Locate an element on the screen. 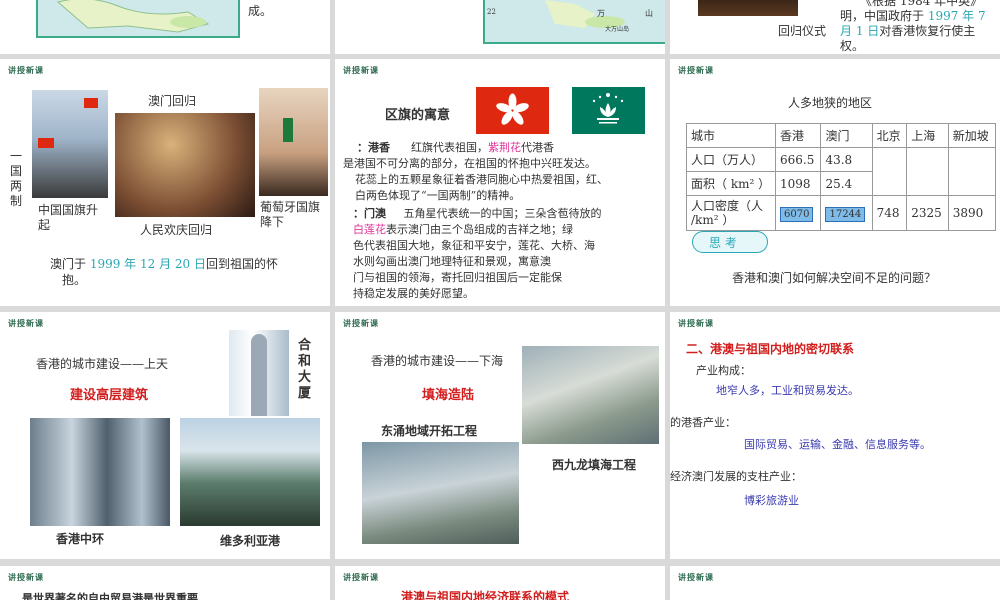 The image size is (1000, 600). table-cell: 17244 is located at coordinates (846, 213).